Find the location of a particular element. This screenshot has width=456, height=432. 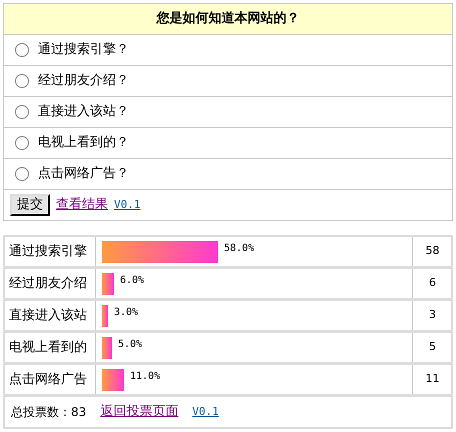

option-label: 经过朋友介绍？ is located at coordinates (83, 81).